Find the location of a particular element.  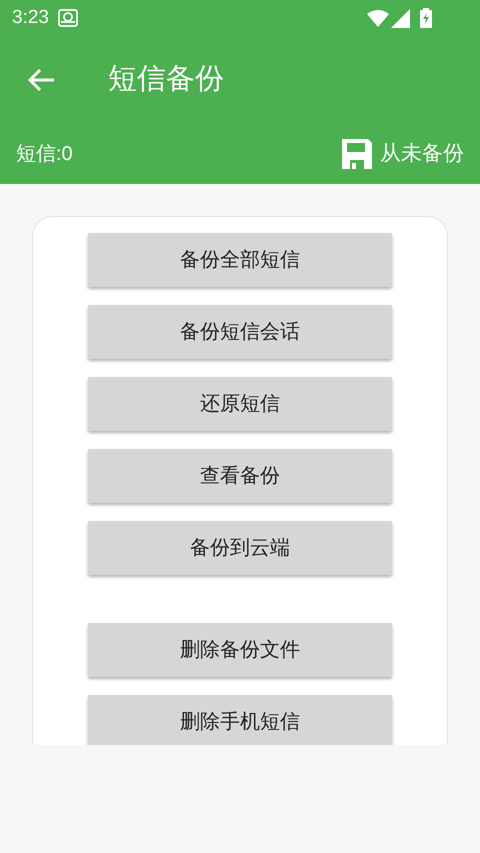

action-button: 备份短信会话 is located at coordinates (240, 332).